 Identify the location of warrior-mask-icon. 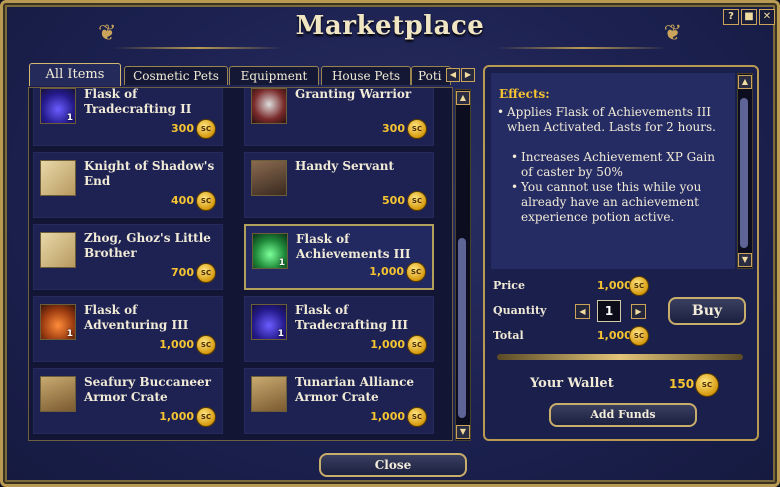
(269, 106).